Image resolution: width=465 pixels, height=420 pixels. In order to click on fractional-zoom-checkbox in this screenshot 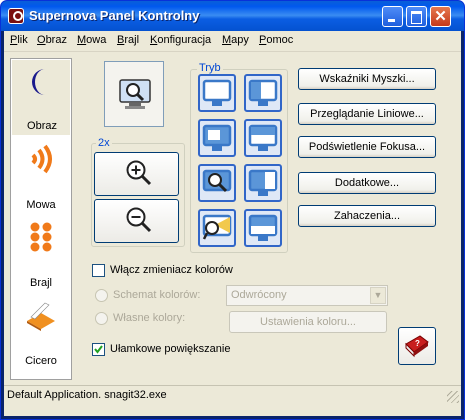, I will do `click(98, 349)`.